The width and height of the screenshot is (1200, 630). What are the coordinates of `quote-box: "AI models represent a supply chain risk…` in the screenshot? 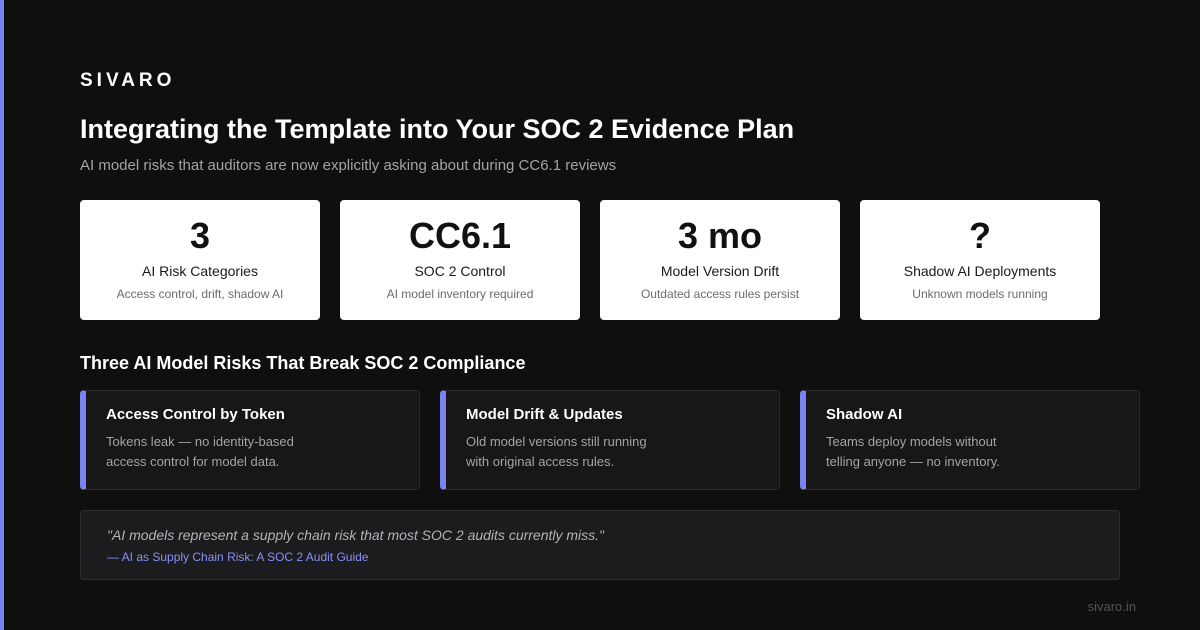 It's located at (600, 545).